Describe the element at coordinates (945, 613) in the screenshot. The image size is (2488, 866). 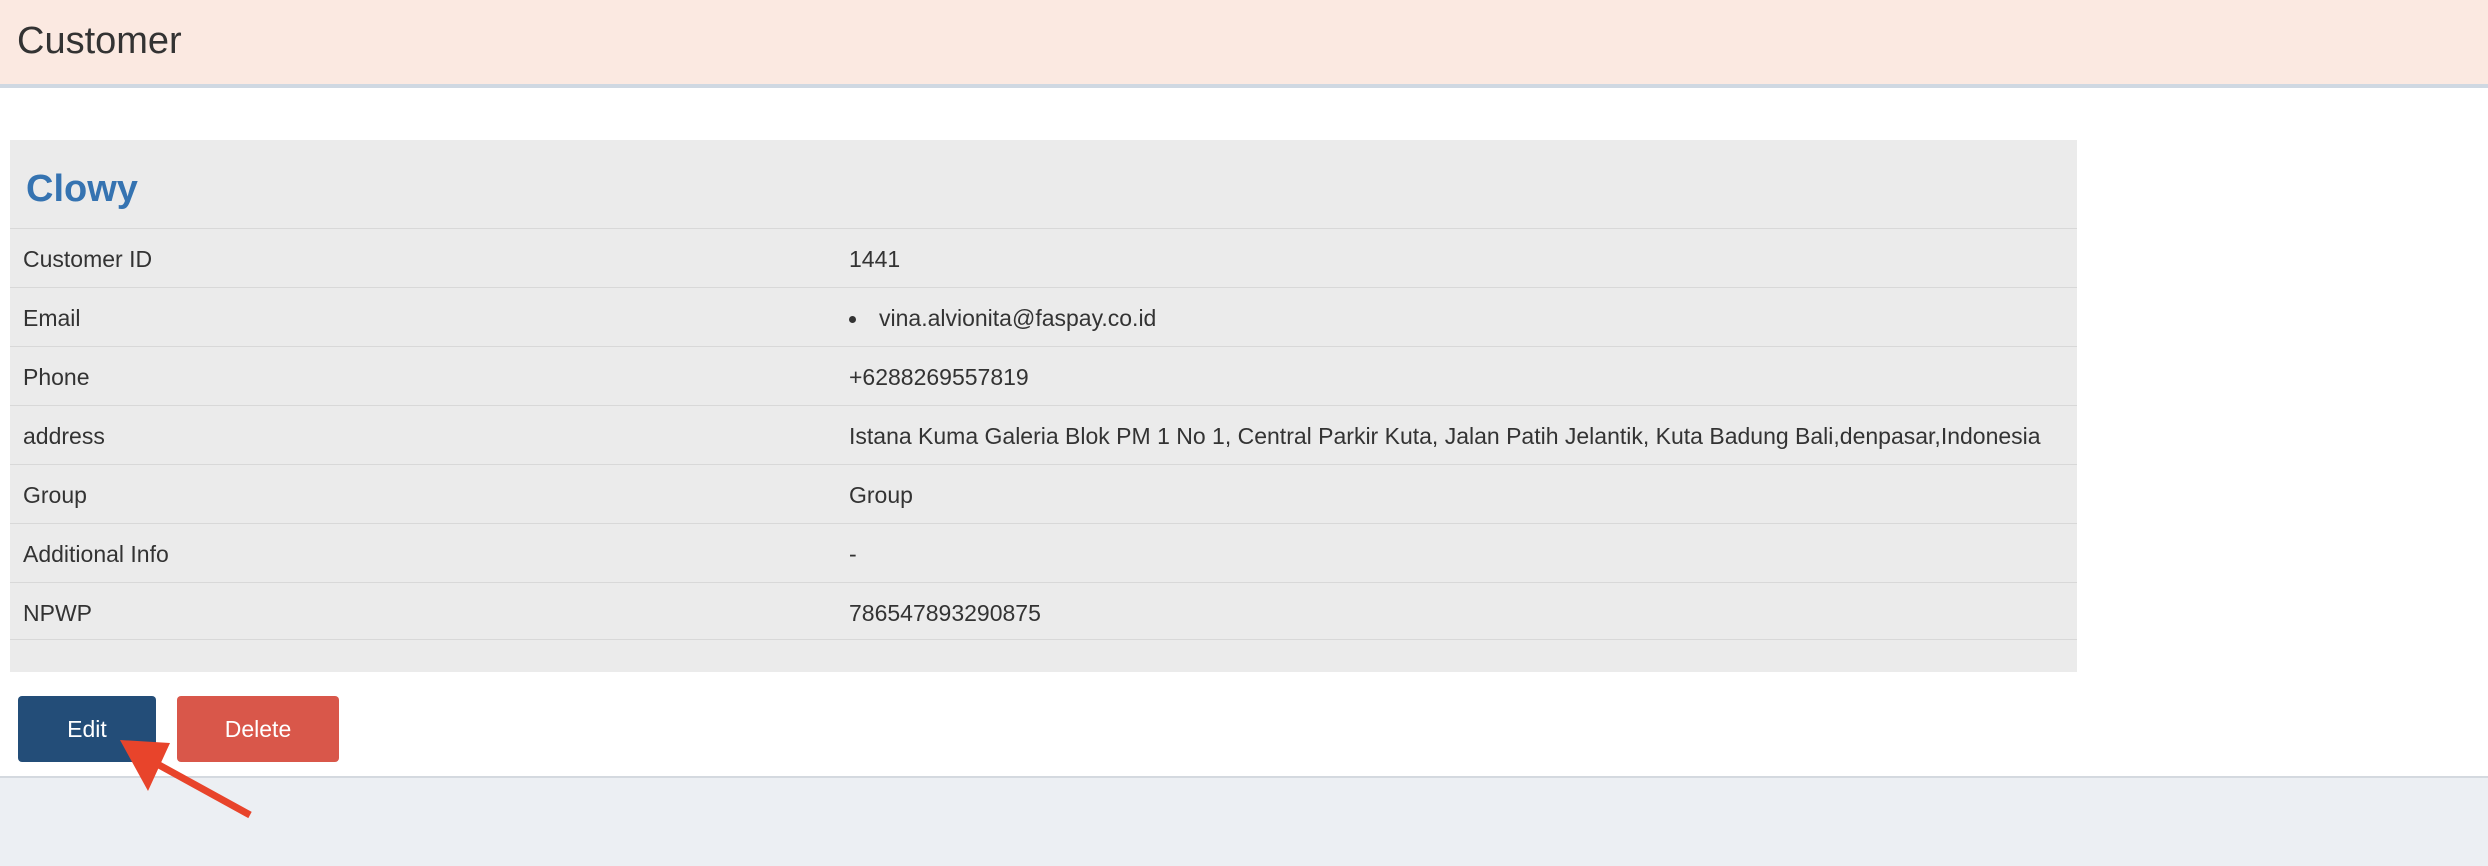
I see `field-value: 786547893290875` at that location.